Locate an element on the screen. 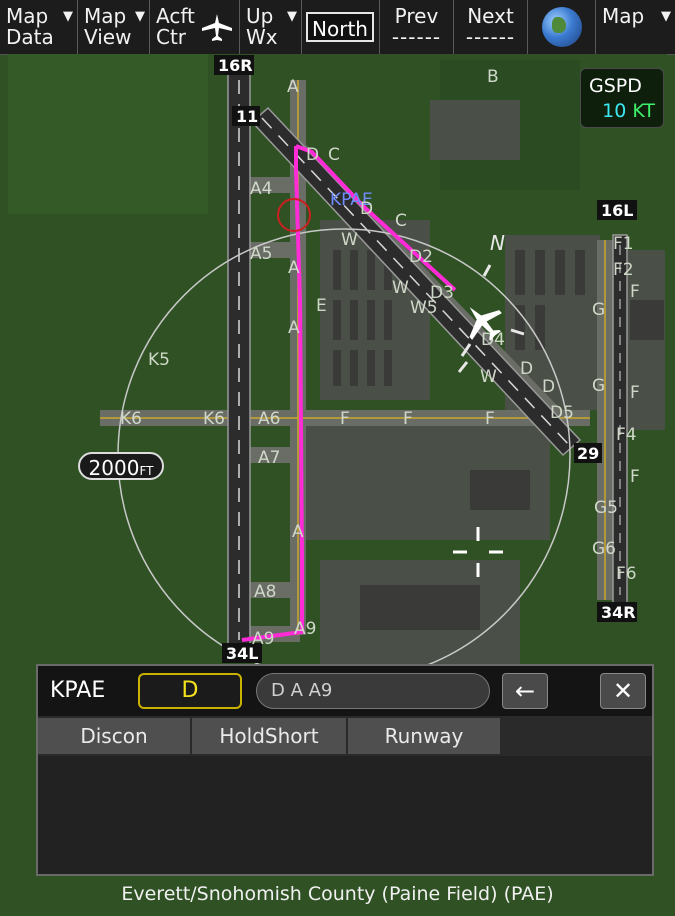 This screenshot has height=916, width=675. next-label: Next is located at coordinates (490, 16).